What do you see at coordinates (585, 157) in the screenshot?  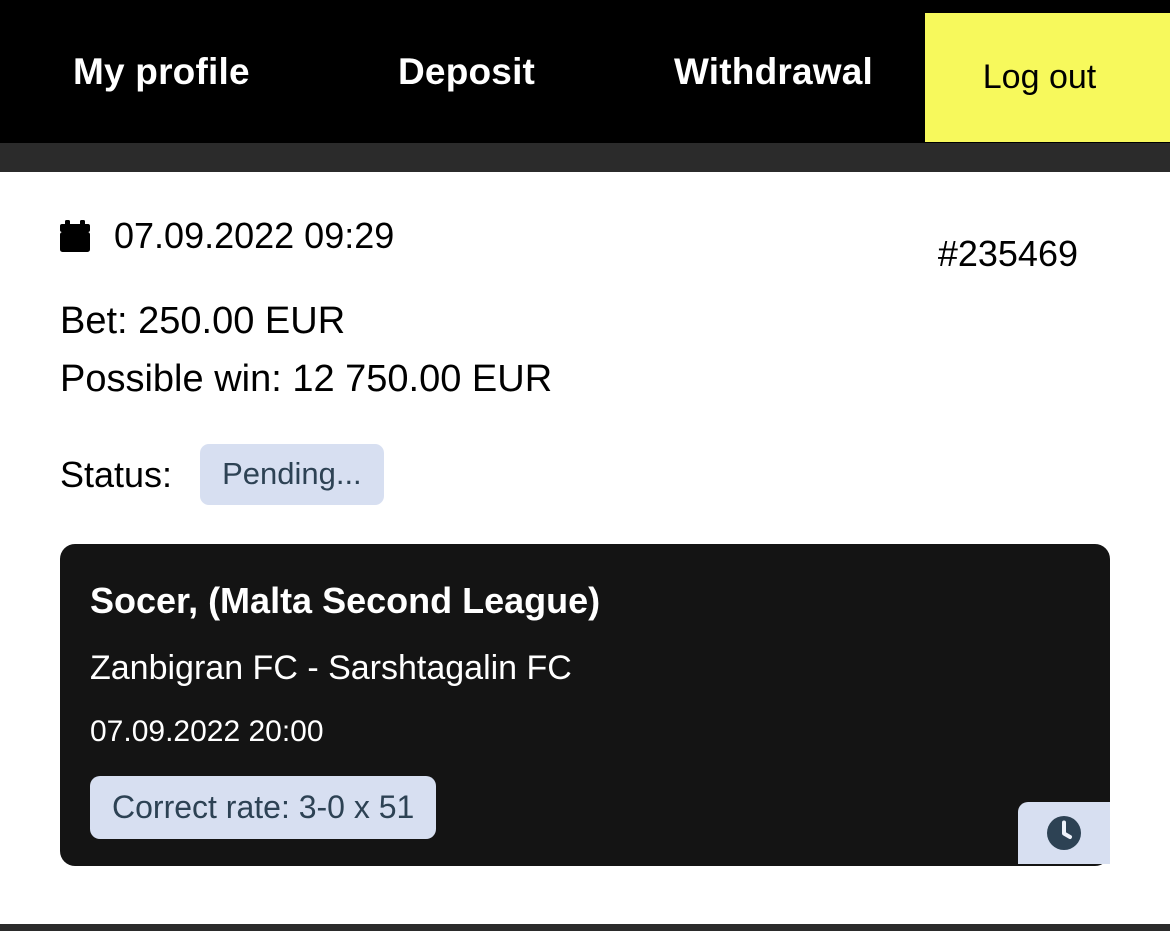 I see `sub-navigation-bar` at bounding box center [585, 157].